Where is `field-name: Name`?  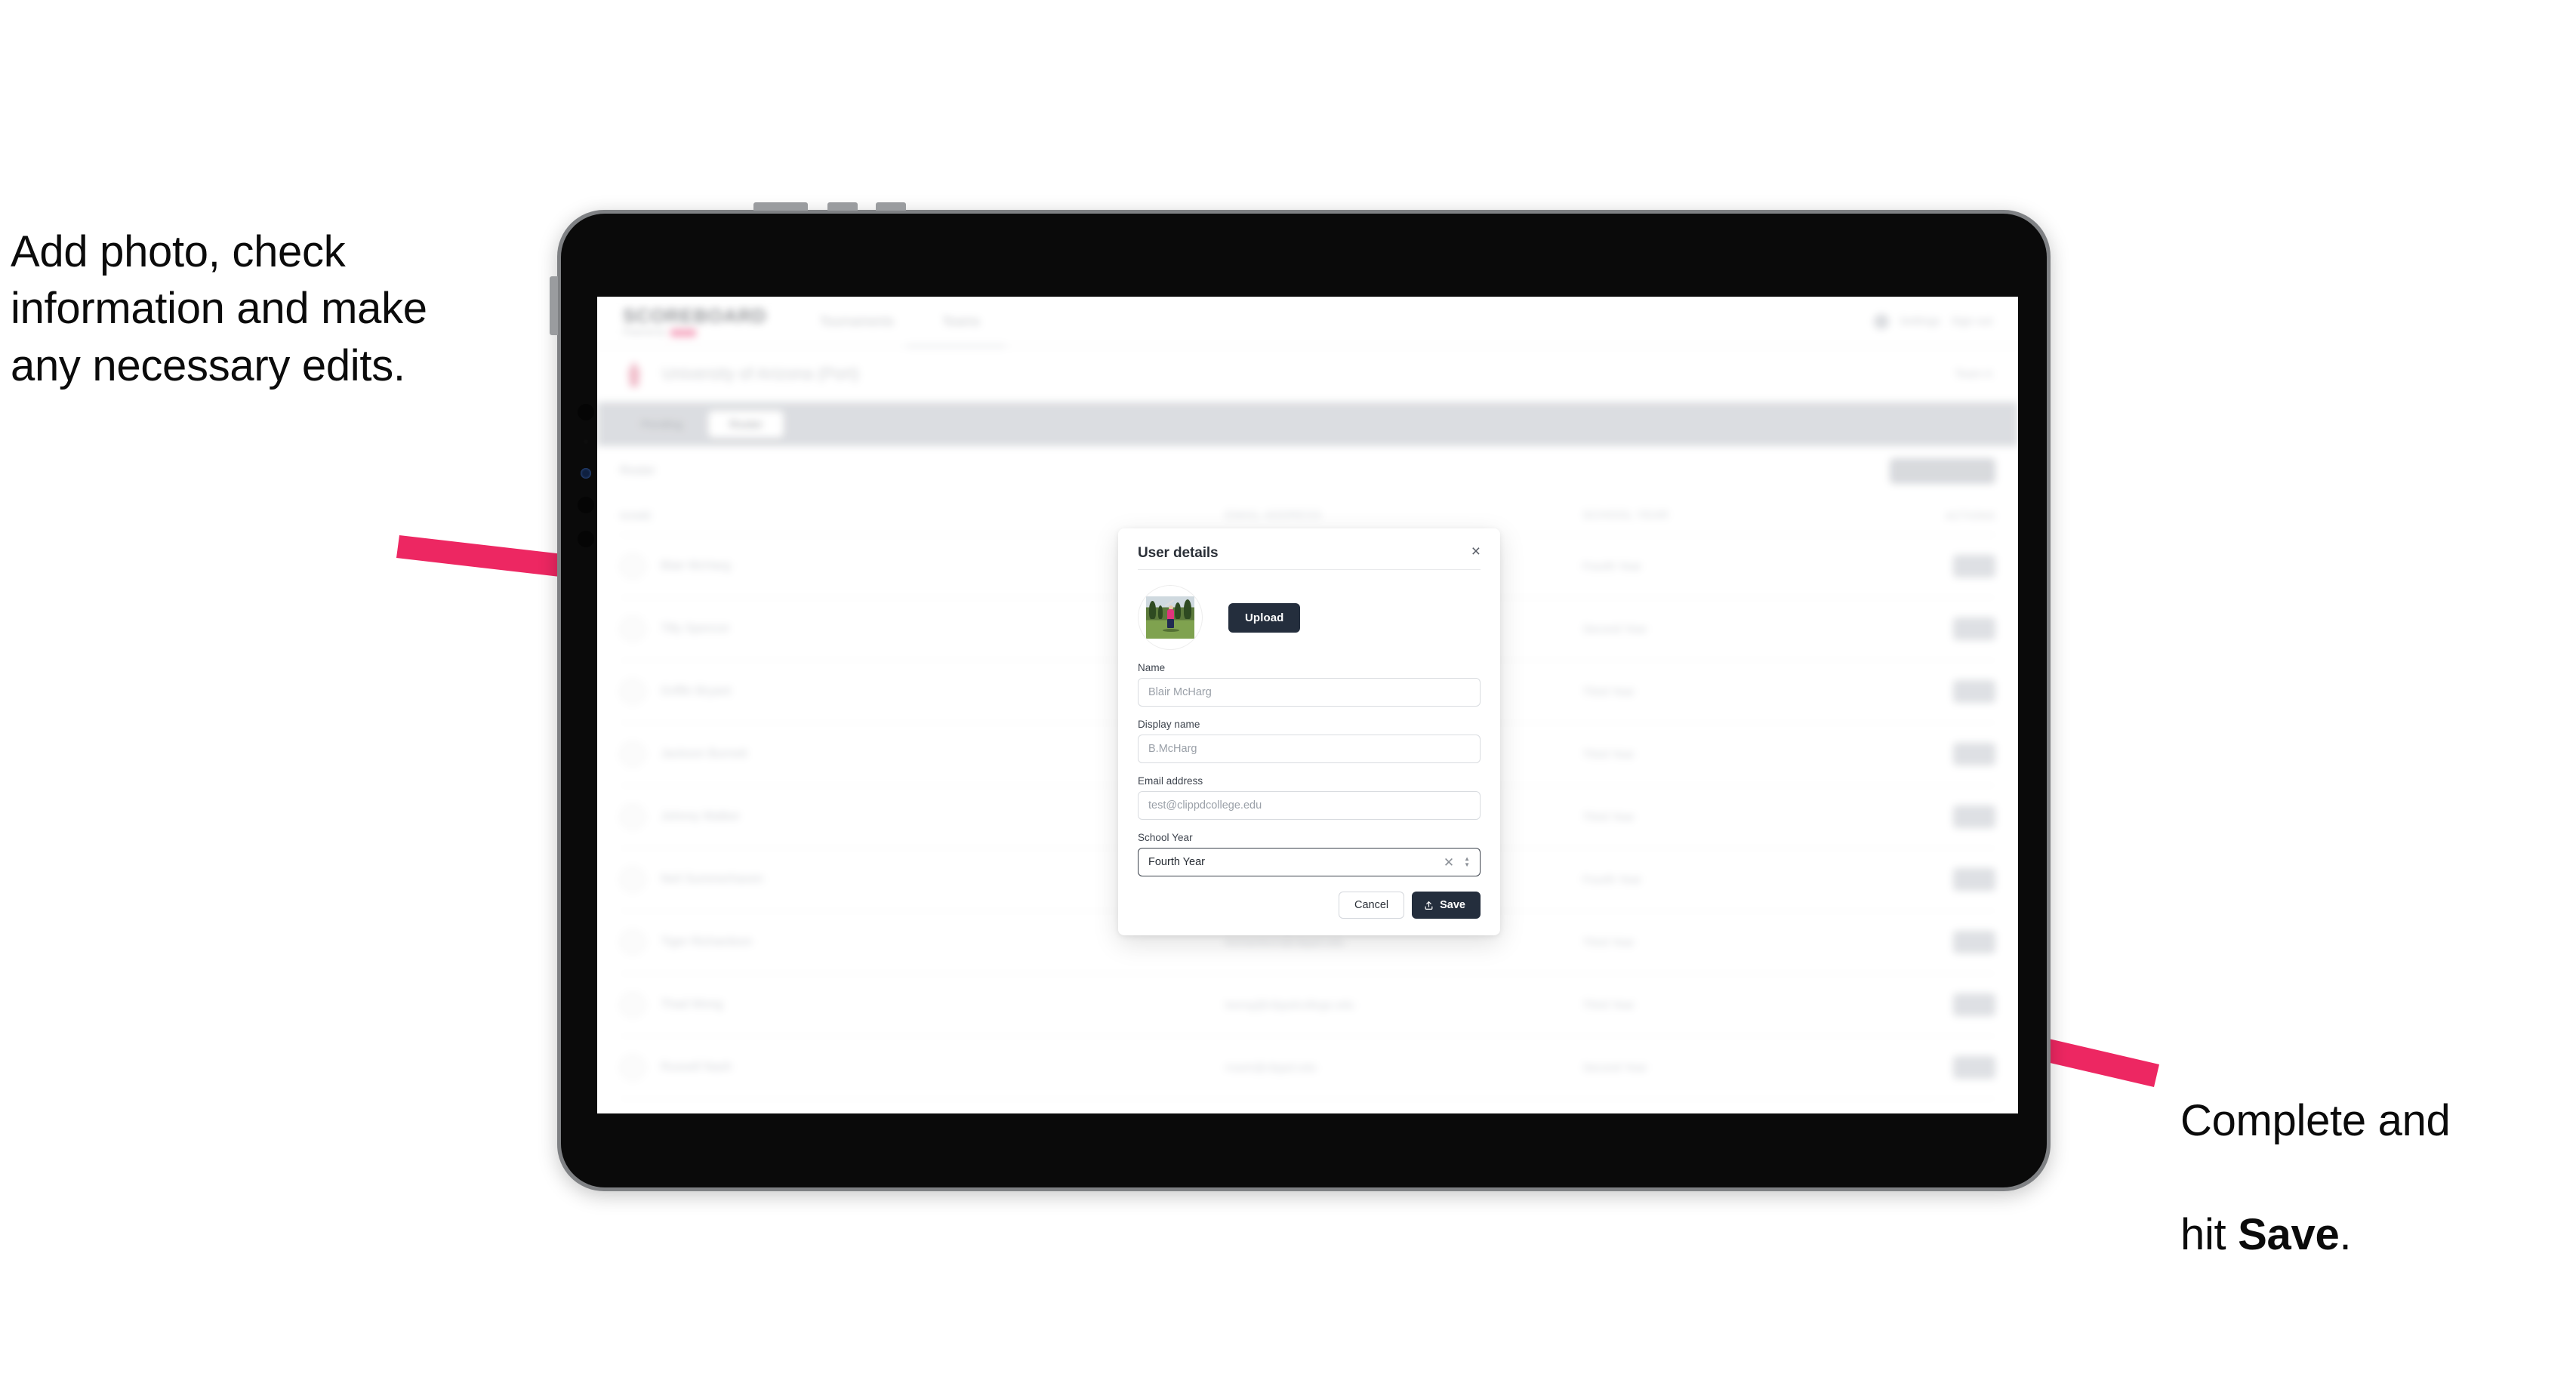
field-name: Name is located at coordinates (1309, 684).